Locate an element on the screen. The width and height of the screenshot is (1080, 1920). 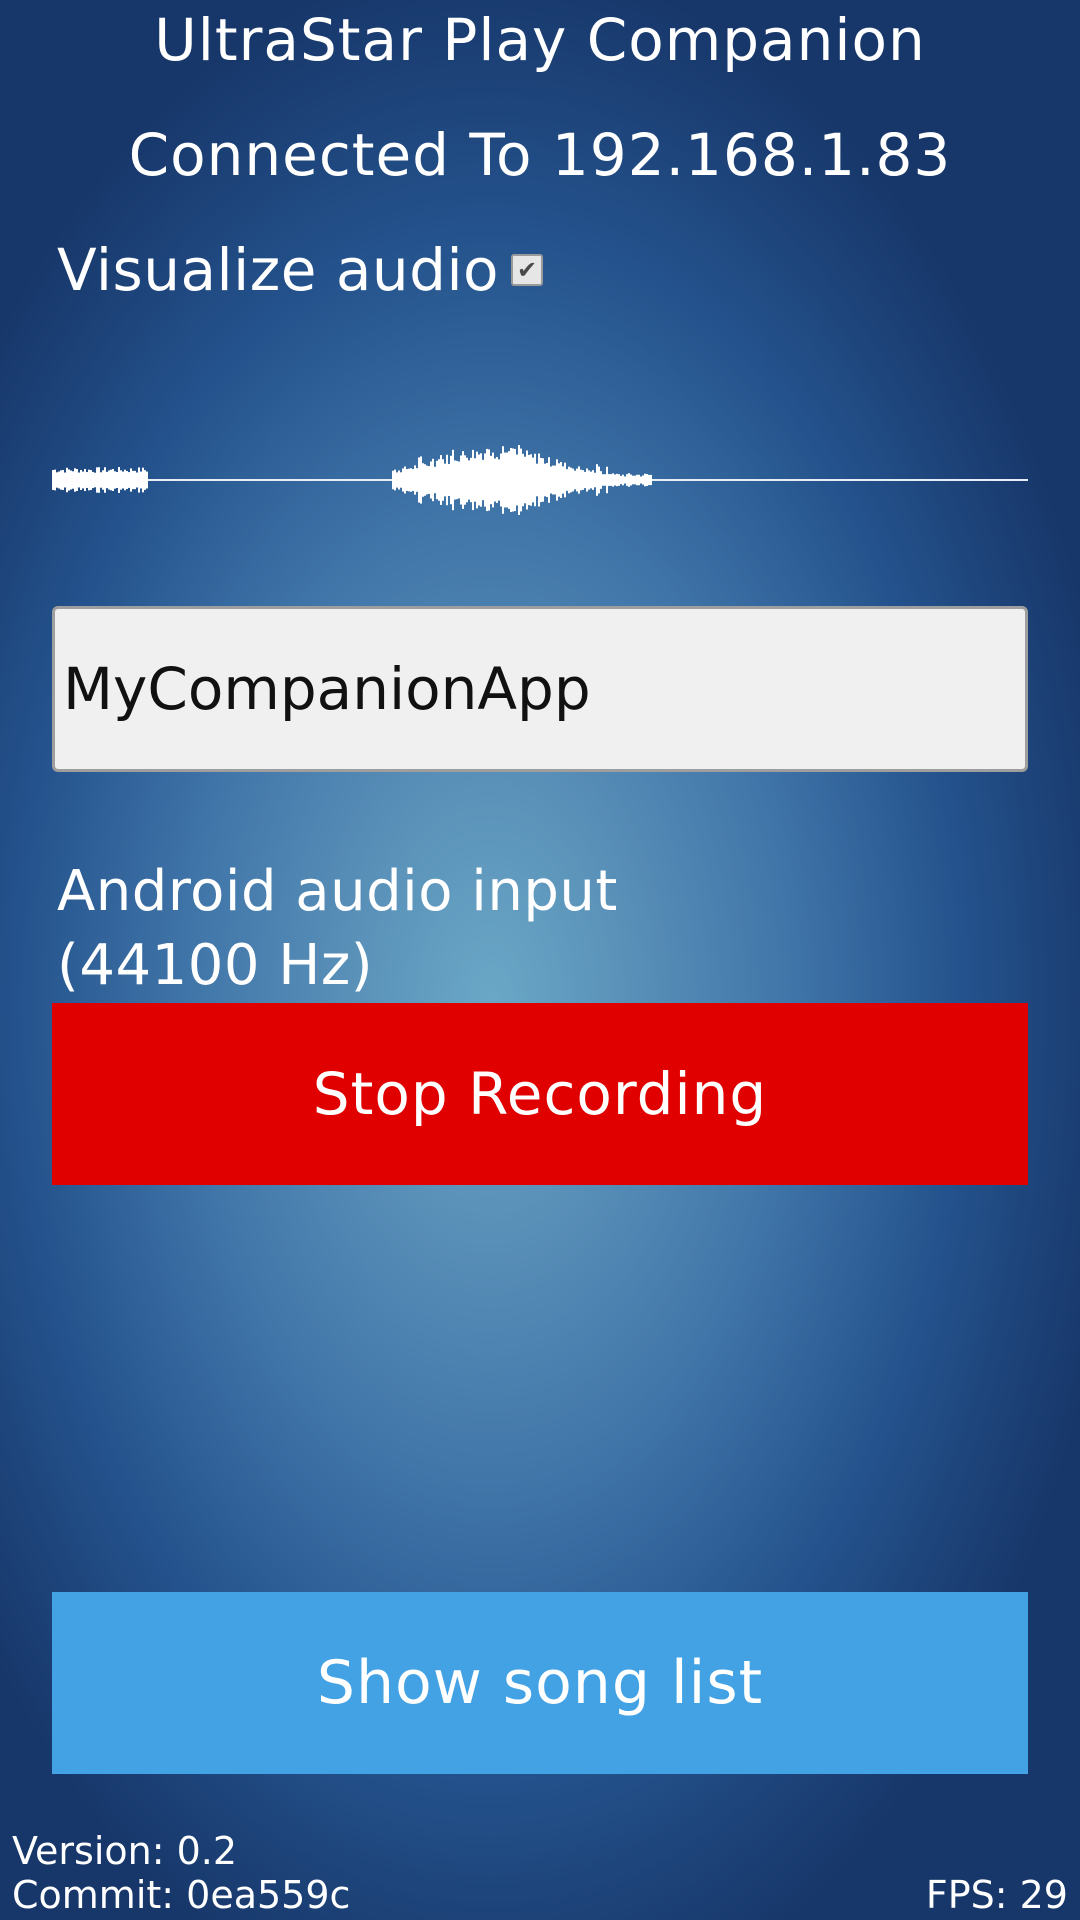
show-song-list-button: Show song list is located at coordinates (540, 1683).